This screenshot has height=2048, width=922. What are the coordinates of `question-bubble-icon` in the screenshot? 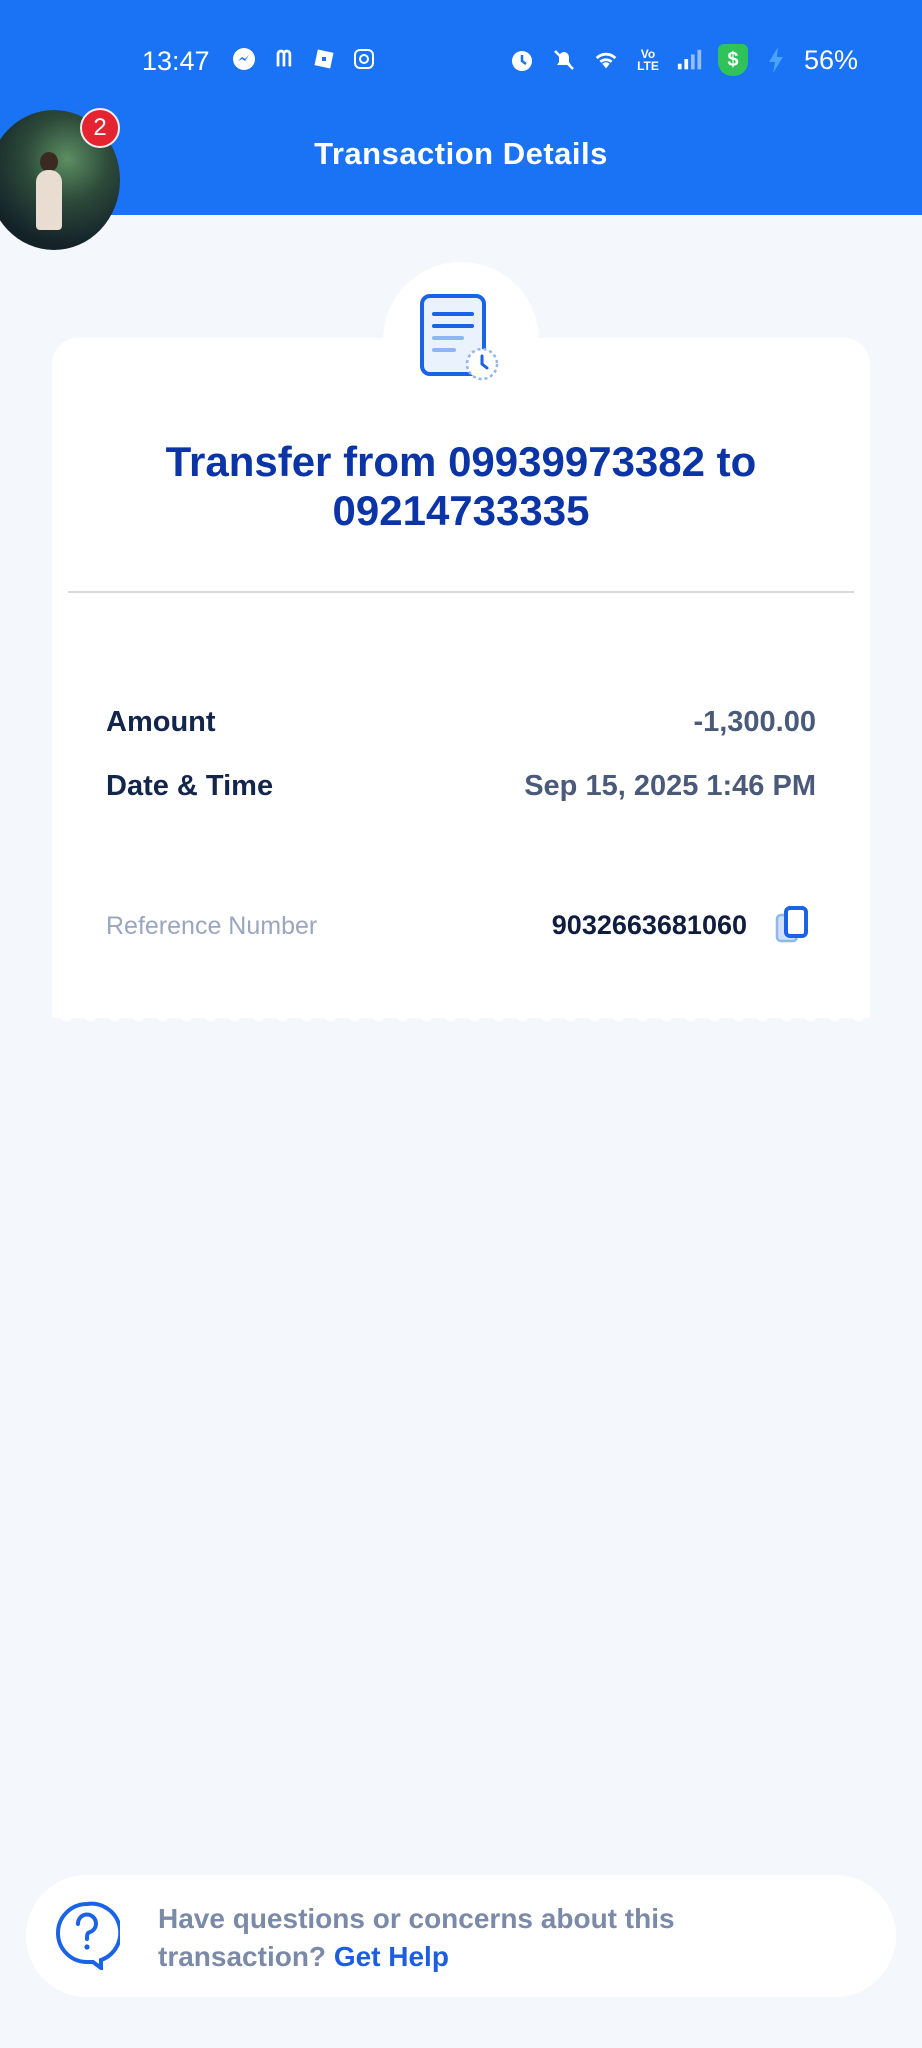 It's located at (88, 1935).